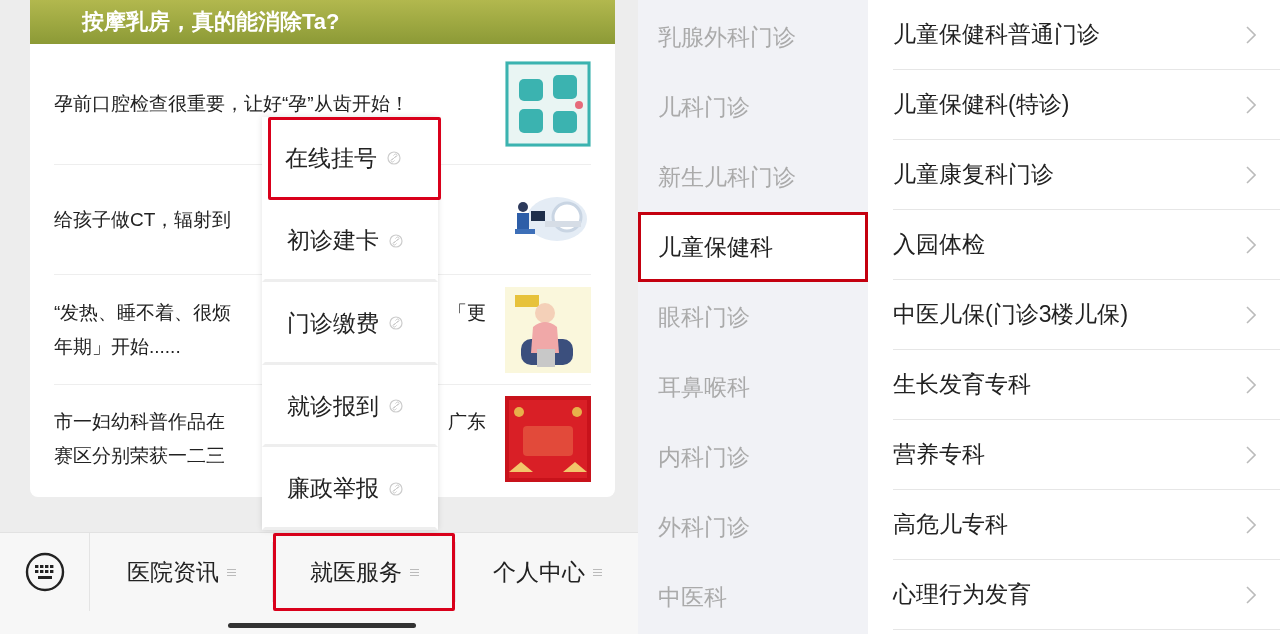 The height and width of the screenshot is (634, 1280). What do you see at coordinates (139, 455) in the screenshot?
I see `article-title: 赛区分别荣获一二三` at bounding box center [139, 455].